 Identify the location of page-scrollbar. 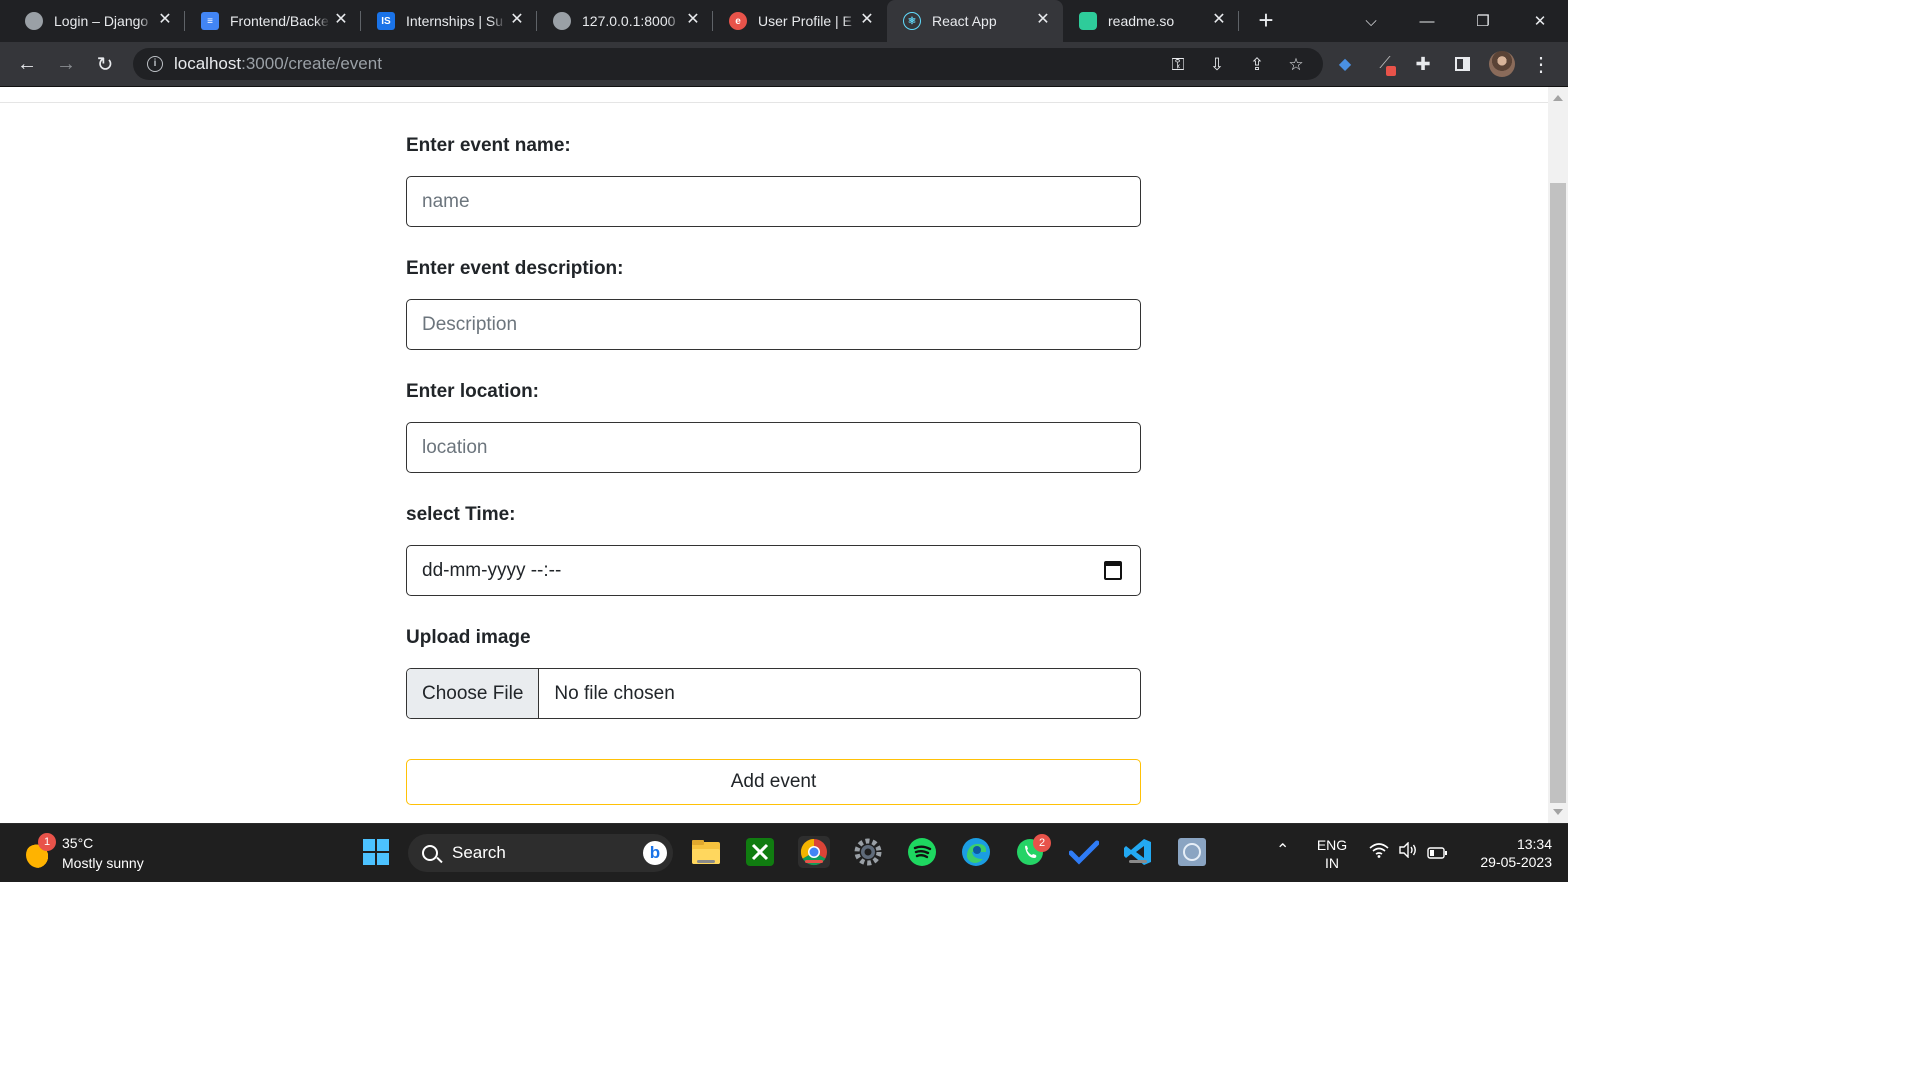
(1558, 455).